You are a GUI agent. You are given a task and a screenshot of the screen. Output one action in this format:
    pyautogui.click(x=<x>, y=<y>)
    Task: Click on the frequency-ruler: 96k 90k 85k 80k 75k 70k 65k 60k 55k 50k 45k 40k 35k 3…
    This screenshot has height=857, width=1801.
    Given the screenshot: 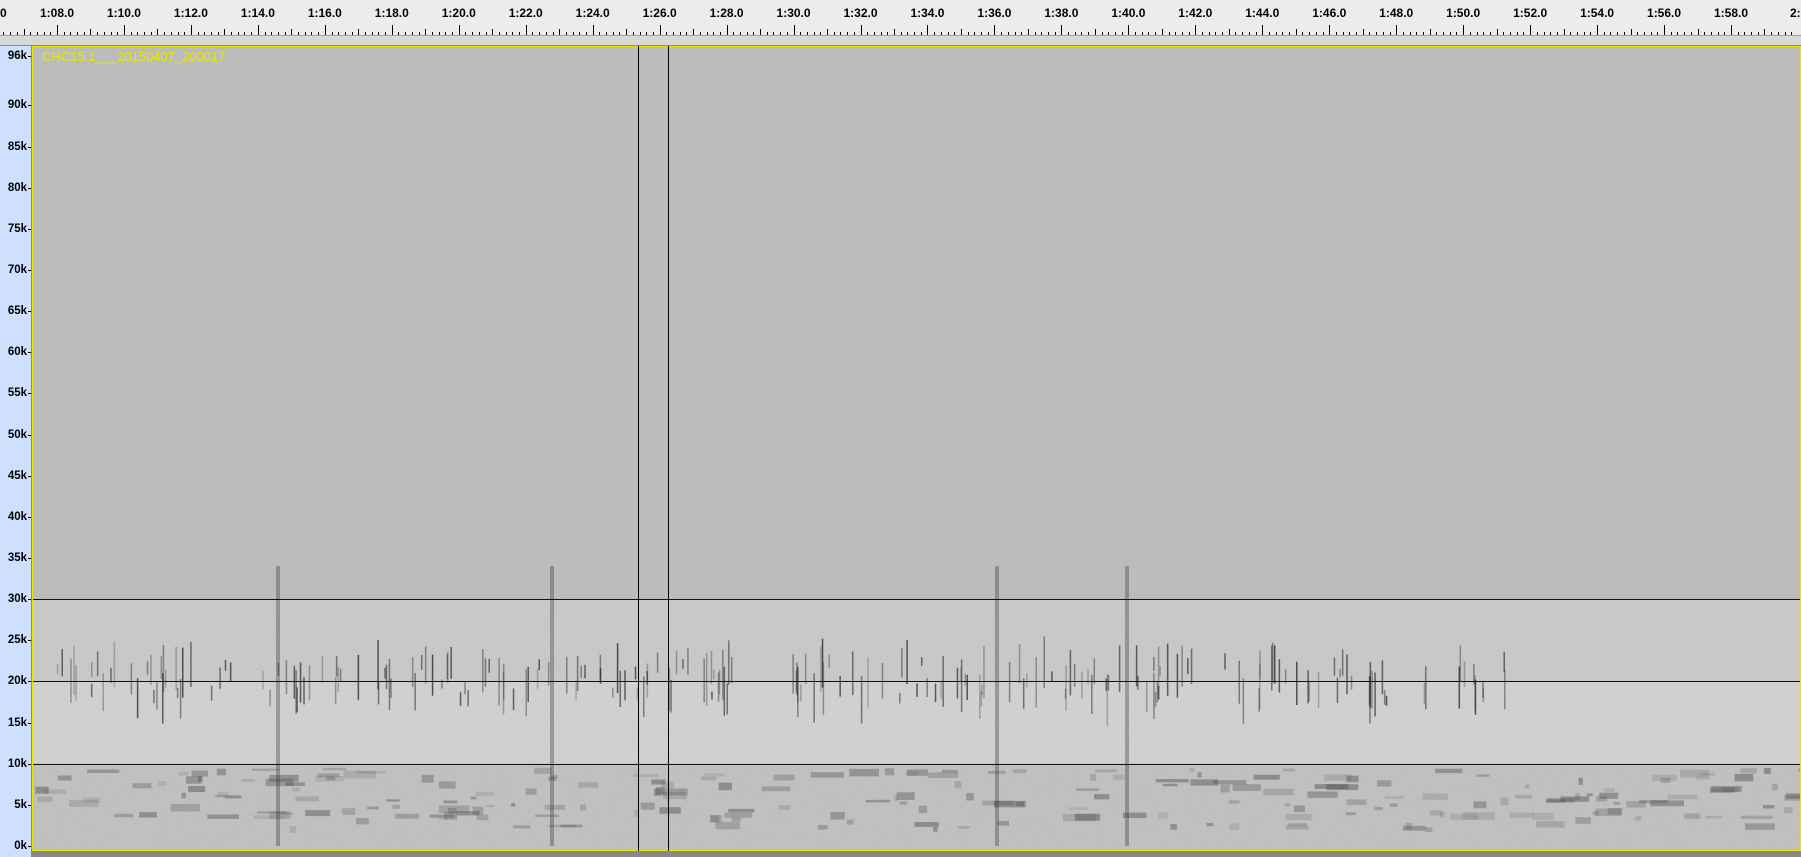 What is the action you would take?
    pyautogui.click(x=16, y=451)
    